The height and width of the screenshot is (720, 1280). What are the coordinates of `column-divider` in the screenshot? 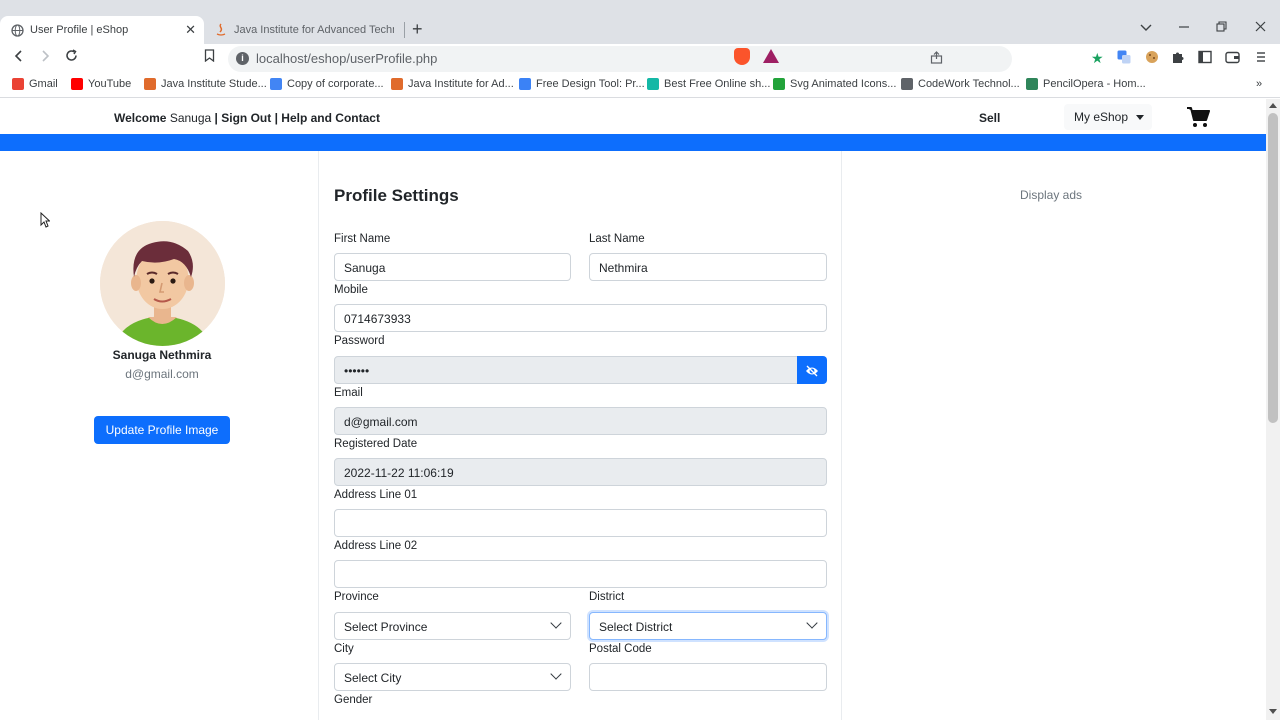 It's located at (318, 435).